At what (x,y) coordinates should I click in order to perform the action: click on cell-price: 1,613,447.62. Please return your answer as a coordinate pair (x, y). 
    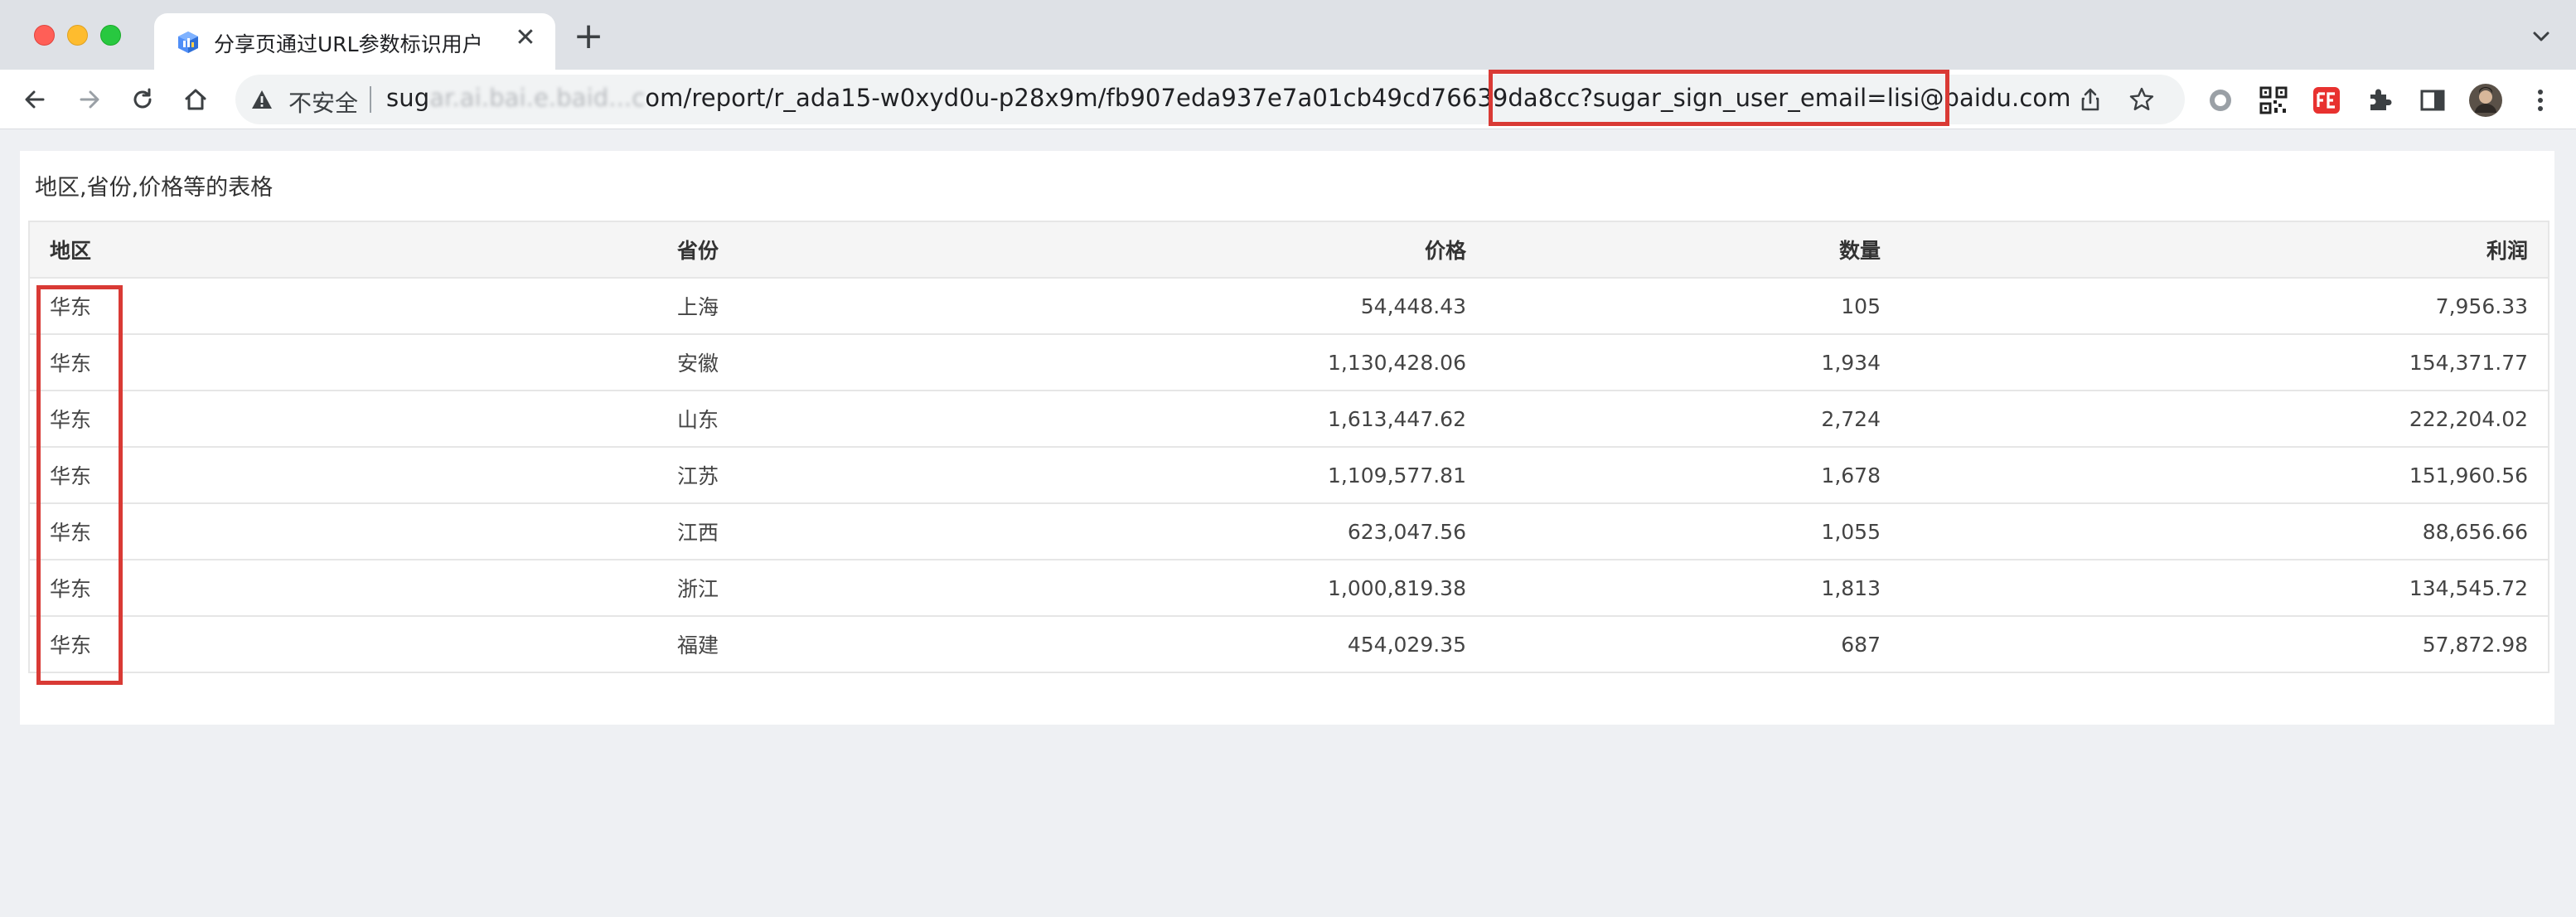
    Looking at the image, I should click on (1196, 419).